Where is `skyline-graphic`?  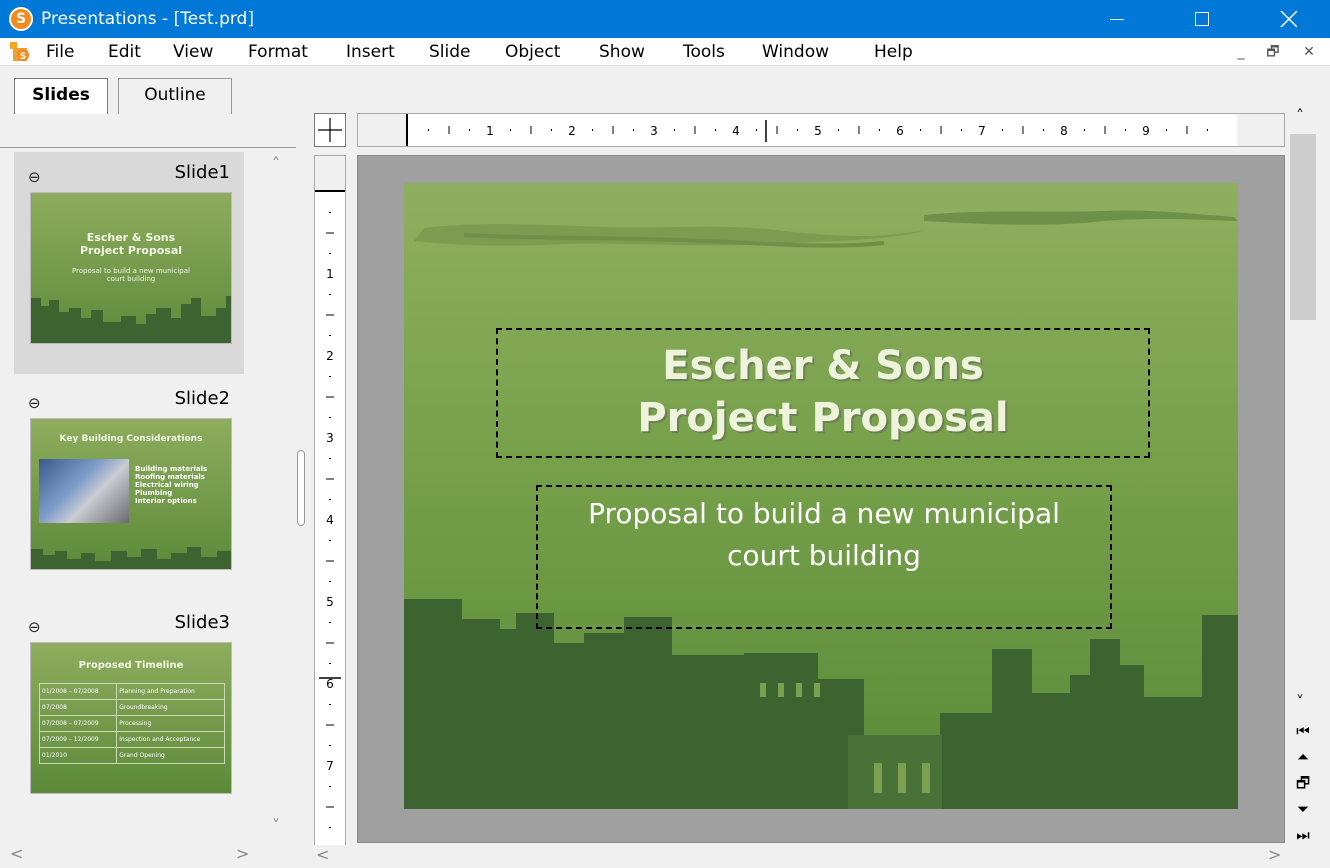
skyline-graphic is located at coordinates (131, 558).